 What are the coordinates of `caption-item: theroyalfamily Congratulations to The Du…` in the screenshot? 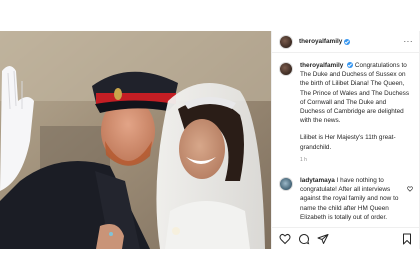 It's located at (345, 113).